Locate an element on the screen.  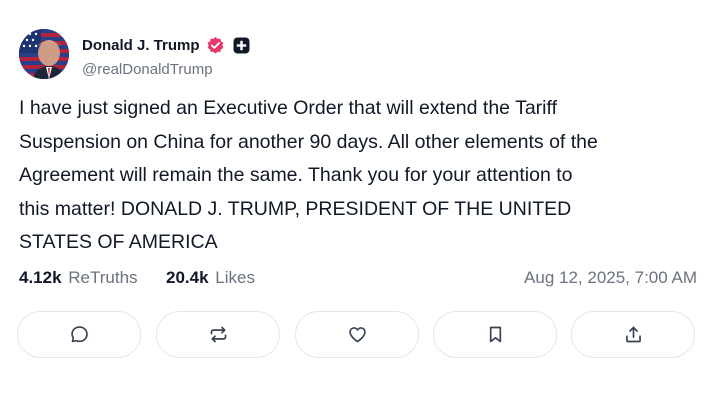
likes-stat: 20.4k Likes is located at coordinates (210, 278).